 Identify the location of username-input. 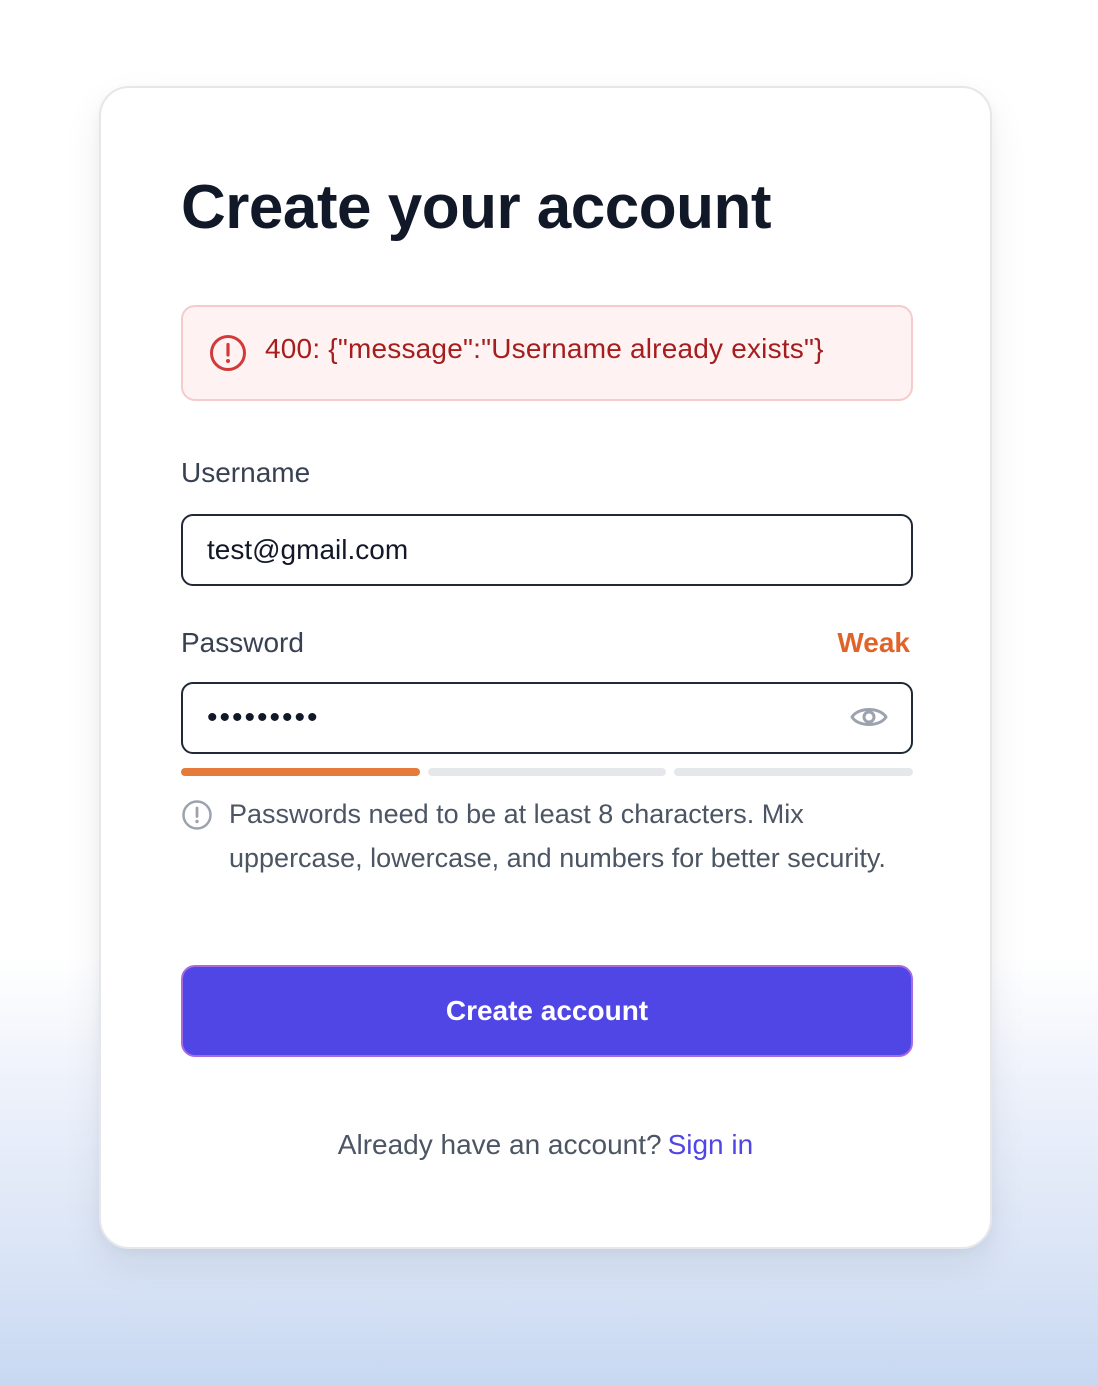
(547, 550).